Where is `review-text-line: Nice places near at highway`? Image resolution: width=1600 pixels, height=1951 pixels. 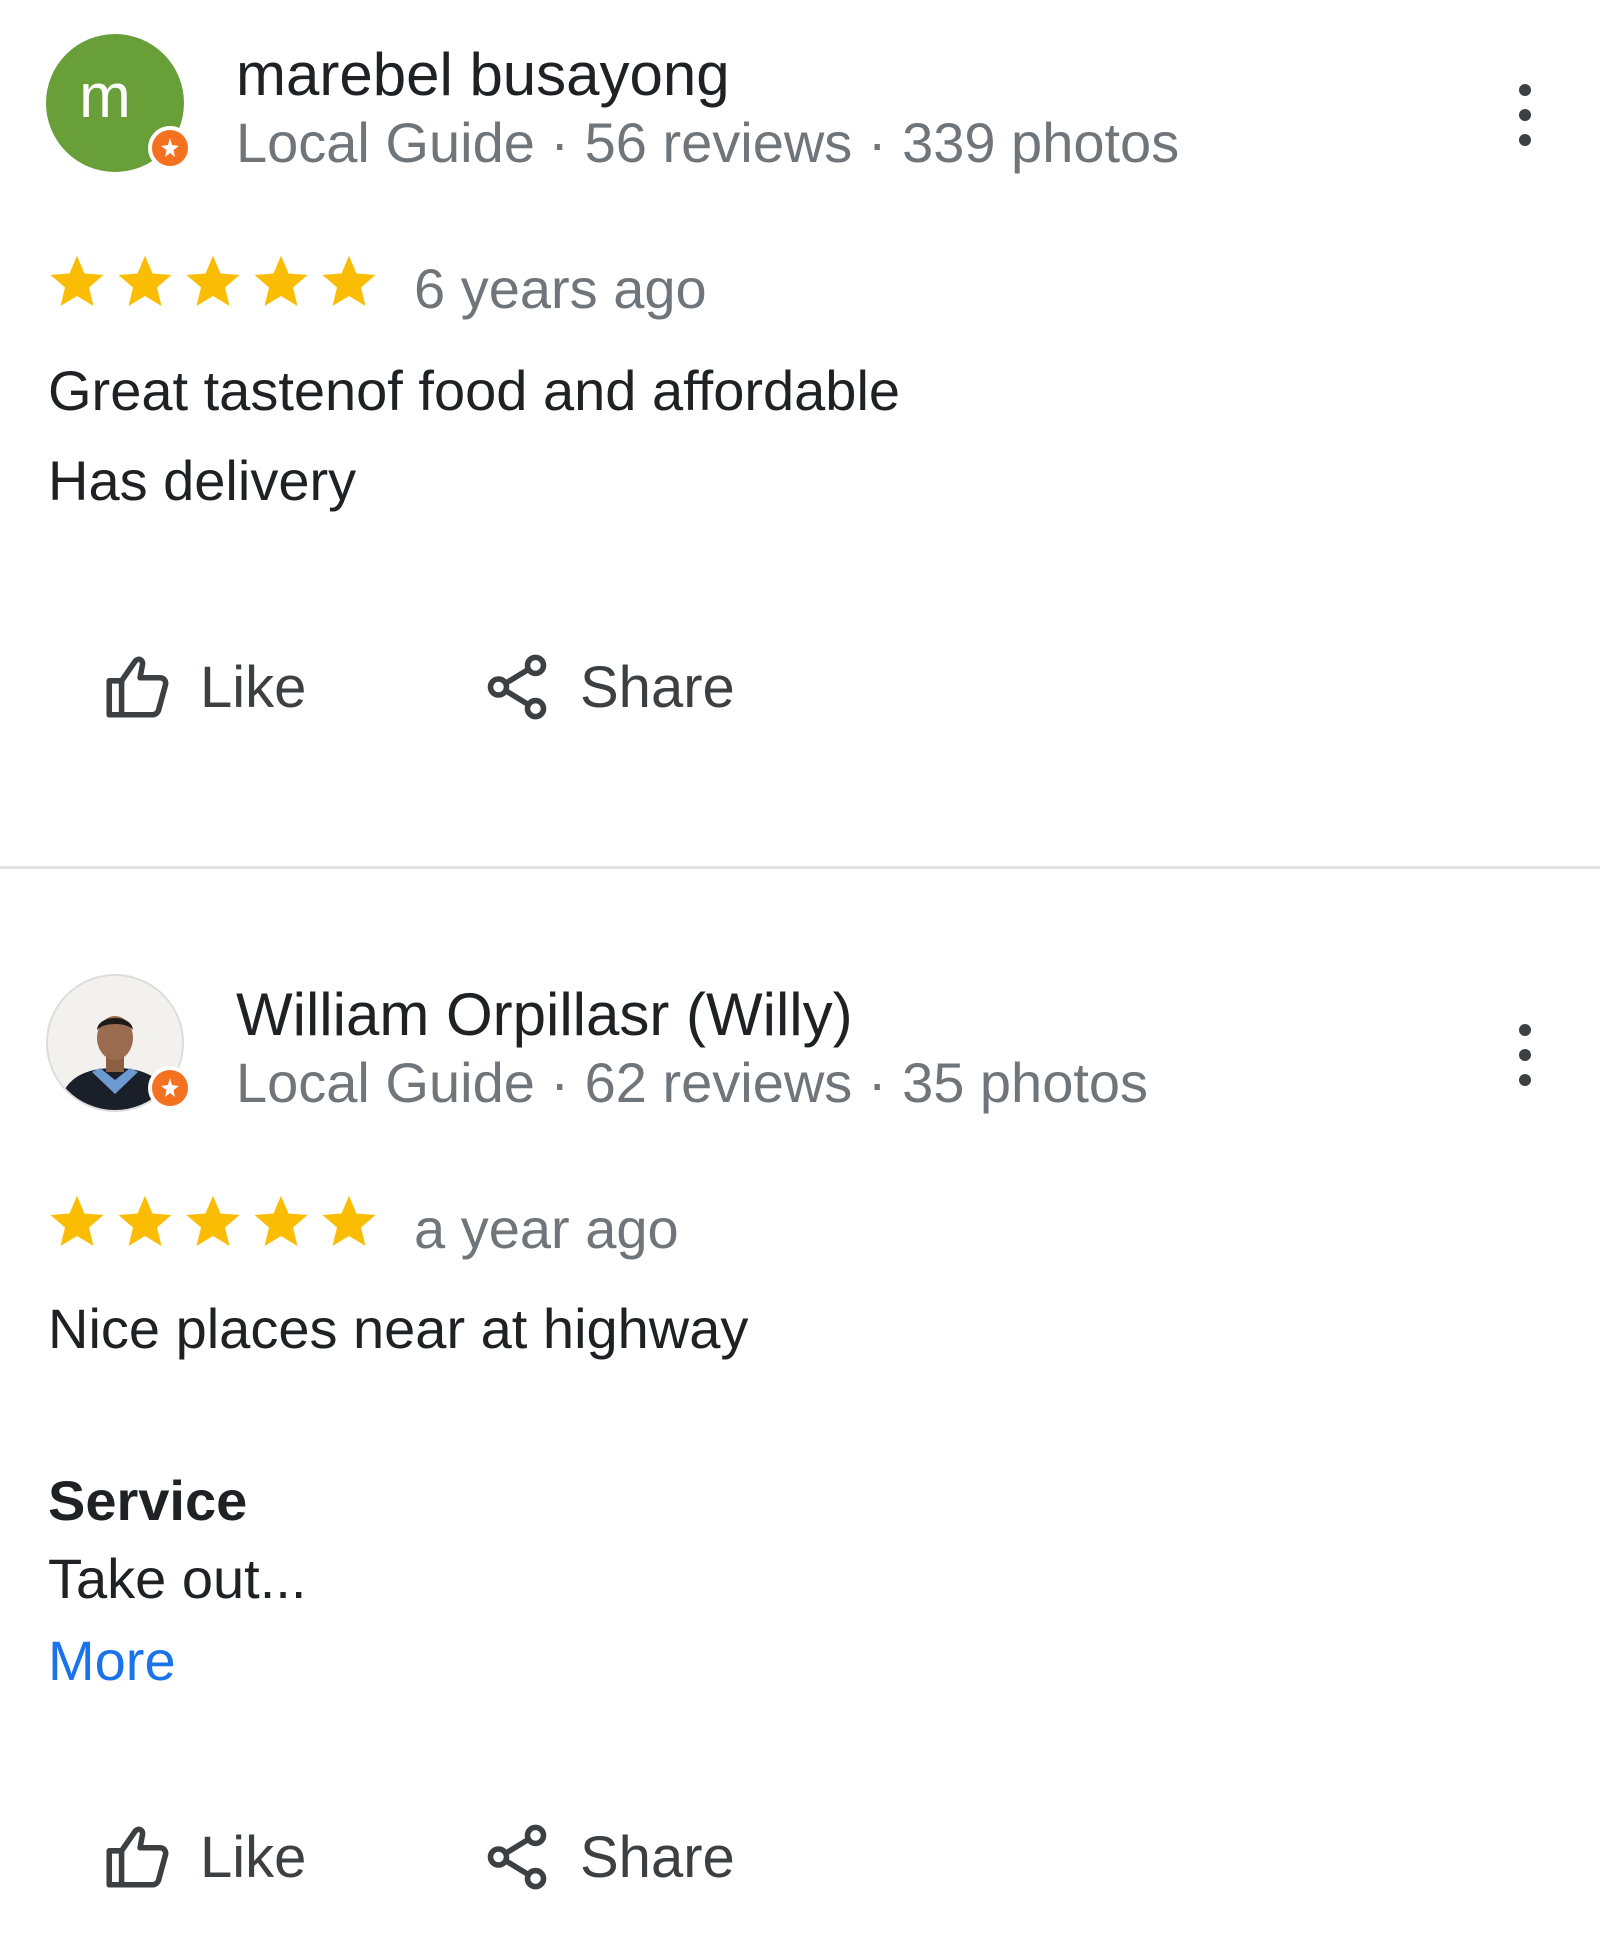
review-text-line: Nice places near at highway is located at coordinates (398, 1328).